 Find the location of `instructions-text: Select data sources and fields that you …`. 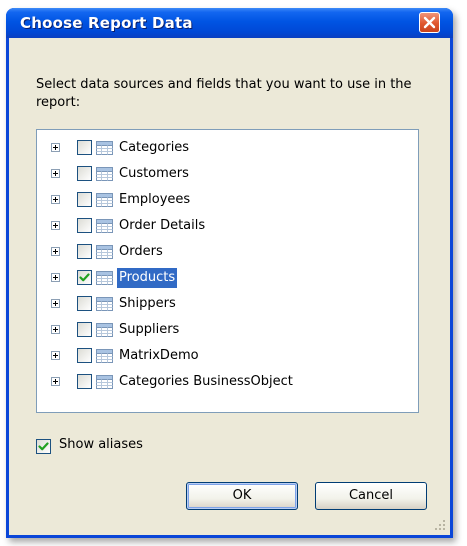

instructions-text: Select data sources and fields that you … is located at coordinates (224, 93).